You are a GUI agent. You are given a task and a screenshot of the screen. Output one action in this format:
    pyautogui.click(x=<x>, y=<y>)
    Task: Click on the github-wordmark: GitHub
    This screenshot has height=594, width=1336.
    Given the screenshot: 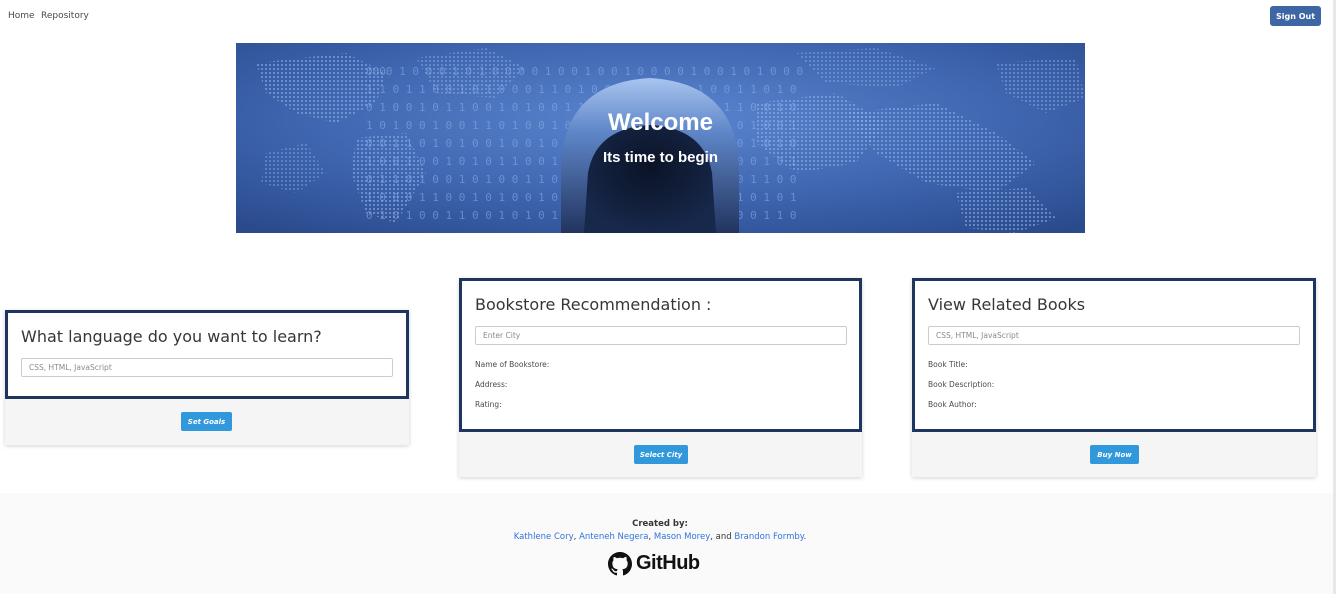 What is the action you would take?
    pyautogui.click(x=668, y=563)
    